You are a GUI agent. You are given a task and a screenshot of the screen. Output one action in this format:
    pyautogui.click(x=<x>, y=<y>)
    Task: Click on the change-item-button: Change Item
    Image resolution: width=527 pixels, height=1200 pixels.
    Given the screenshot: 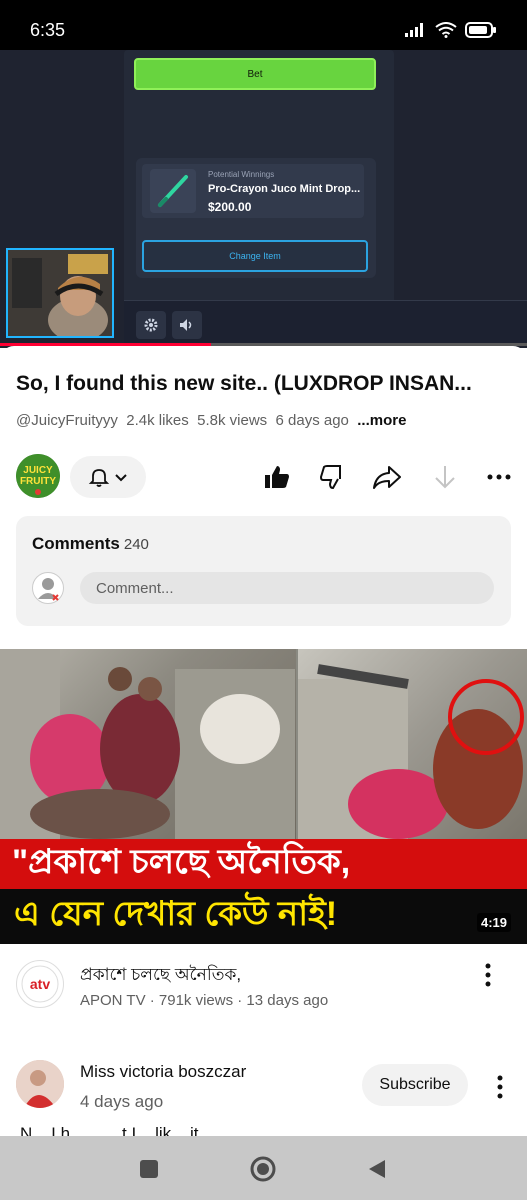 What is the action you would take?
    pyautogui.click(x=255, y=256)
    